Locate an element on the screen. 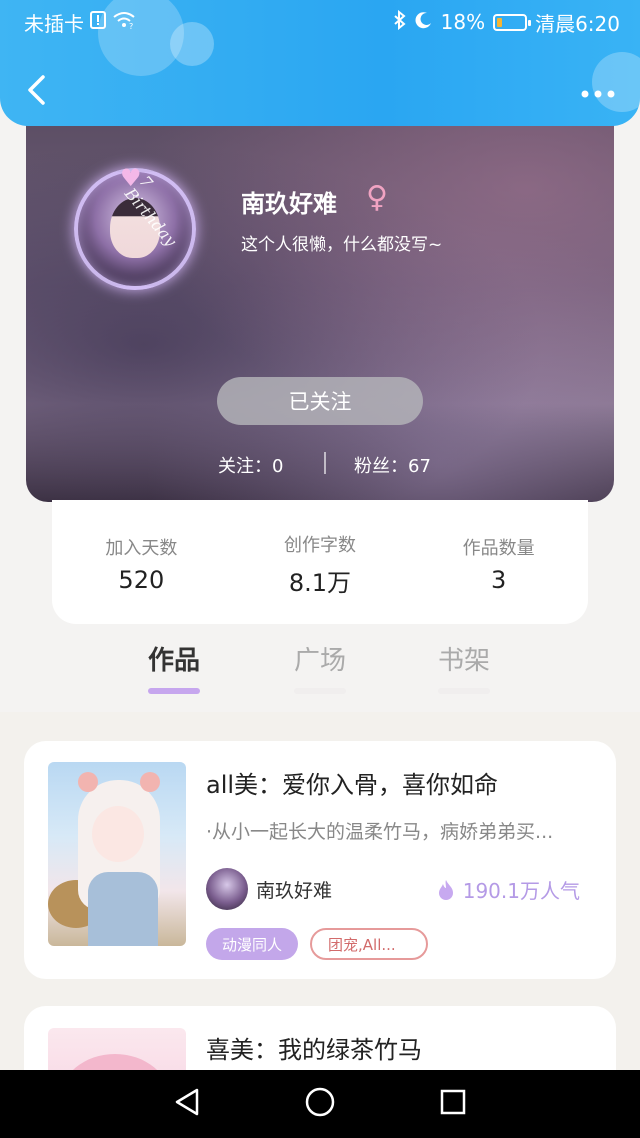 This screenshot has height=1138, width=640. nav-recents-icon is located at coordinates (453, 1104).